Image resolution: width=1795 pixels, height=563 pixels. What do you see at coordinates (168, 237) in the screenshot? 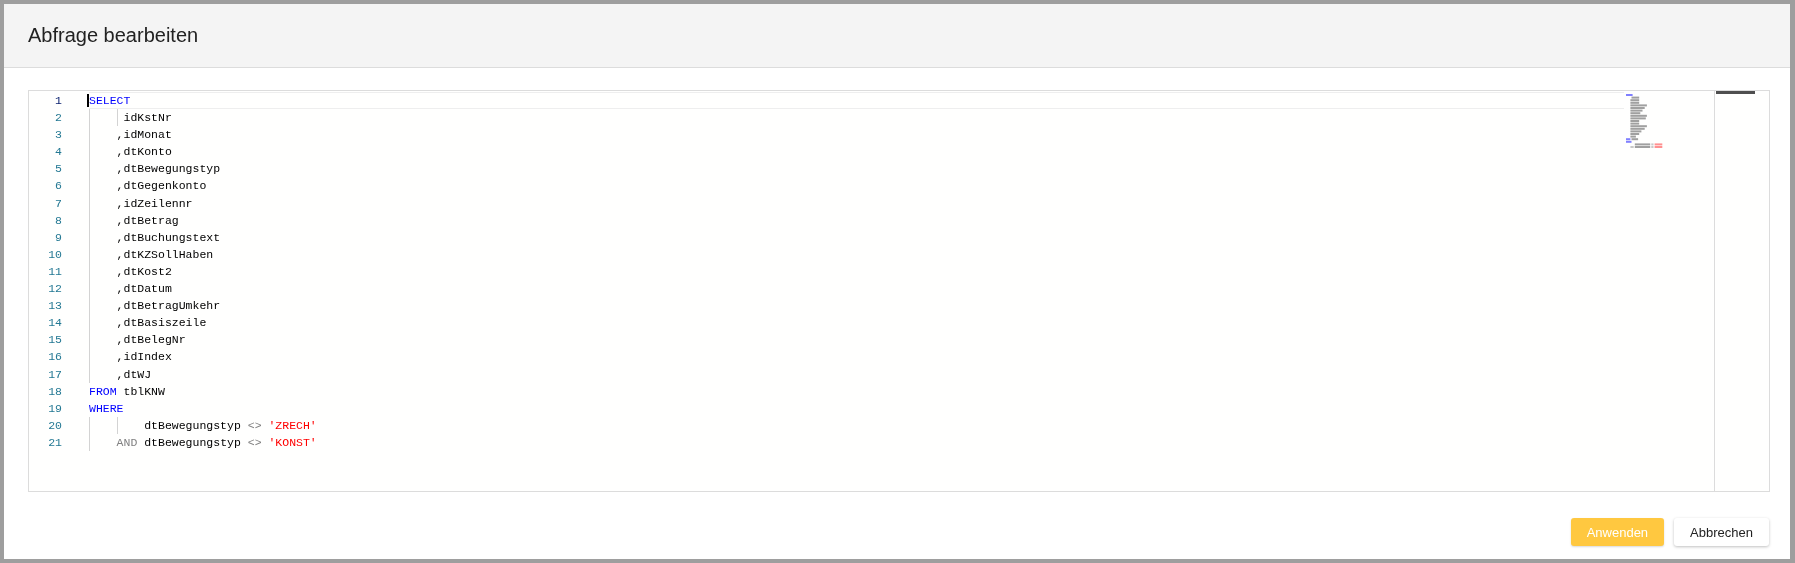
I see `code-line: ,dtBuchungstext` at bounding box center [168, 237].